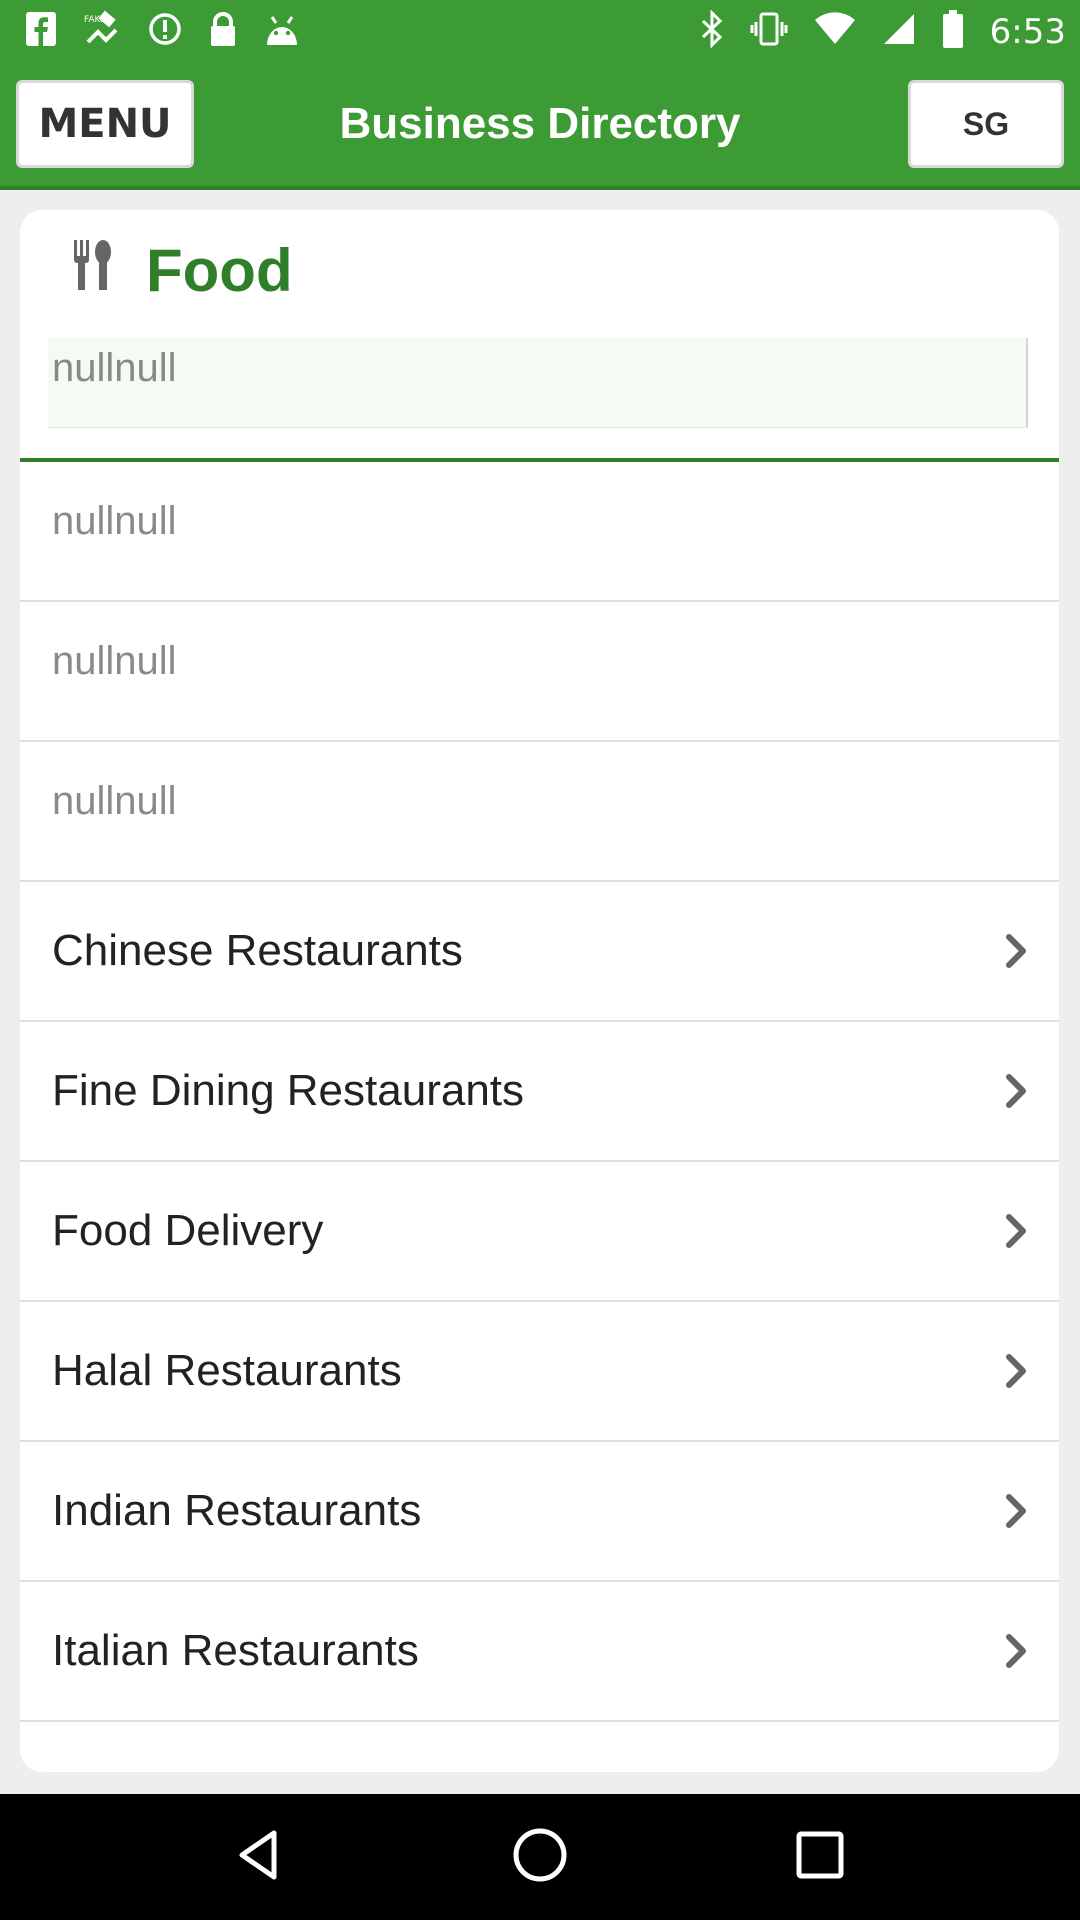  What do you see at coordinates (899, 32) in the screenshot?
I see `signal-icon` at bounding box center [899, 32].